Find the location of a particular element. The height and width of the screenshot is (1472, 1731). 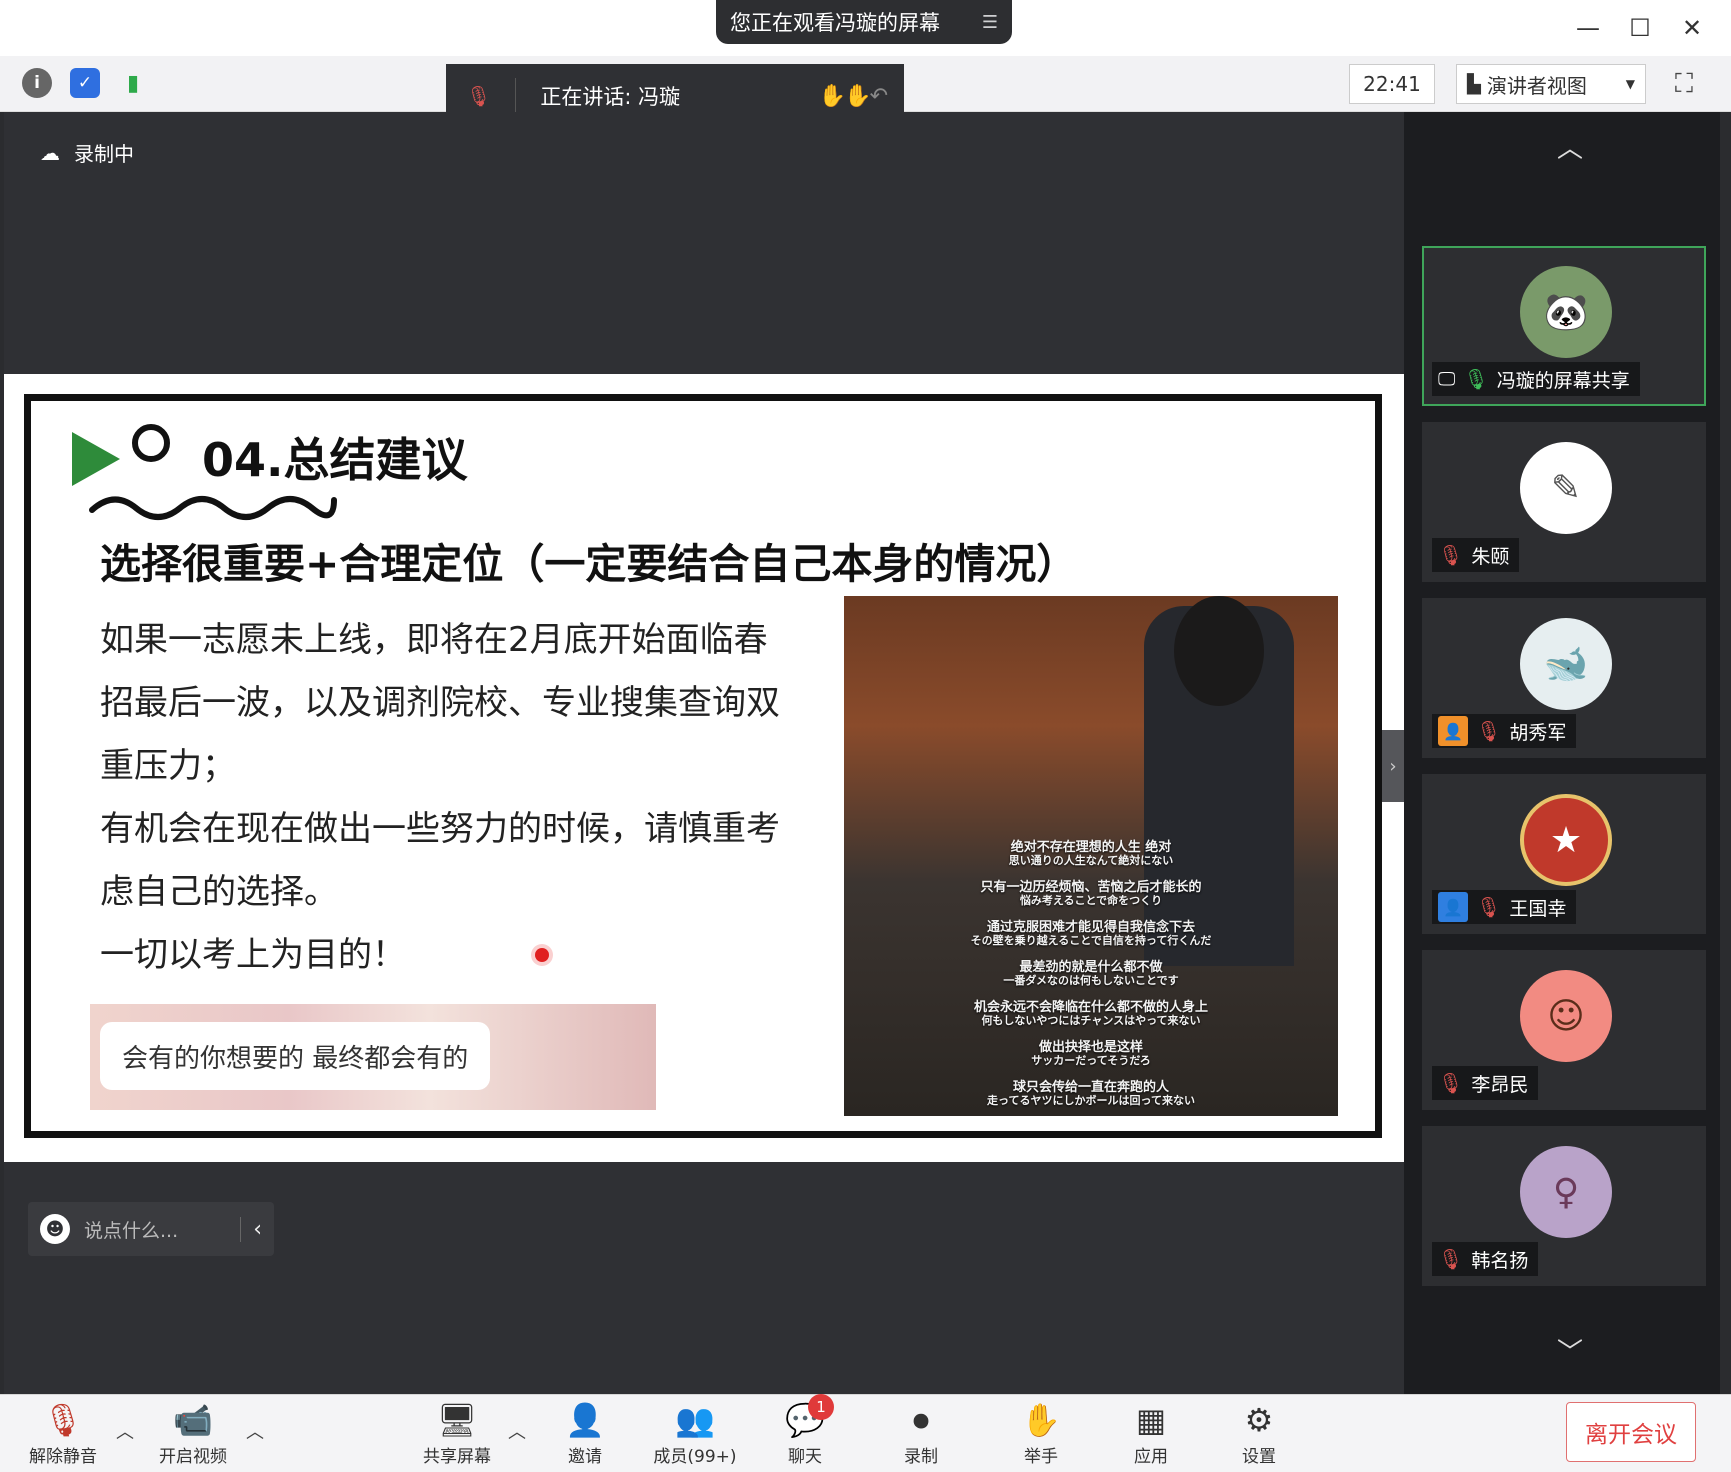

participant-name-tag: 🎙 韩名扬 is located at coordinates (1485, 1259).